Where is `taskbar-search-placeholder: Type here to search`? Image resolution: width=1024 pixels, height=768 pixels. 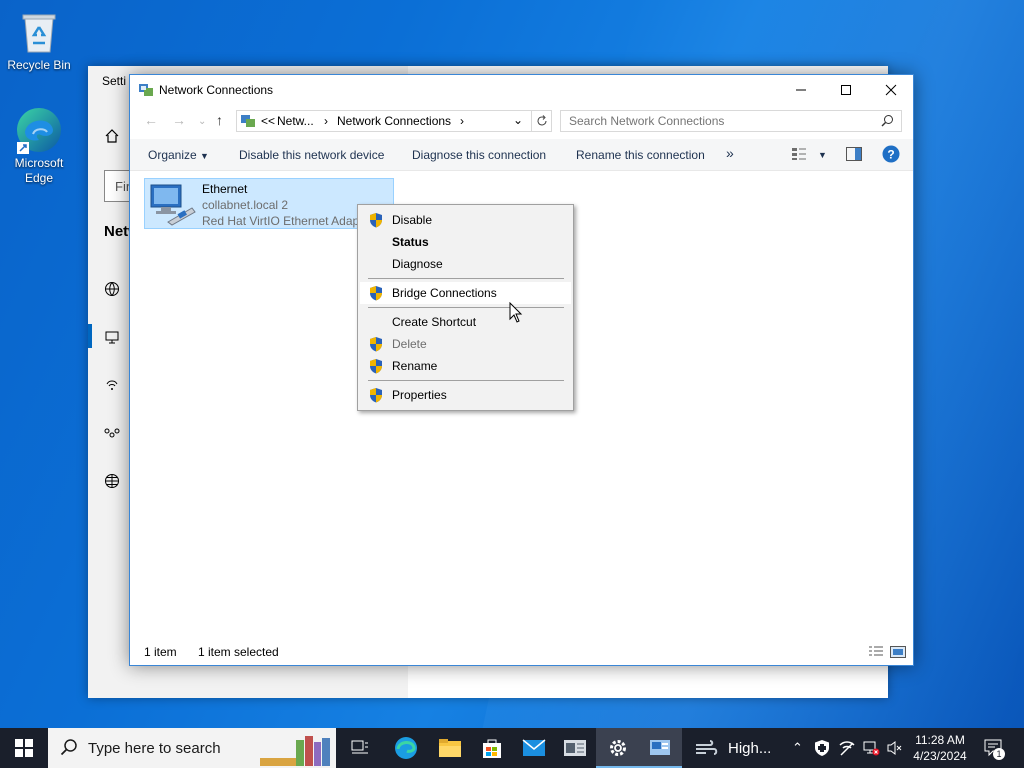 taskbar-search-placeholder: Type here to search is located at coordinates (154, 748).